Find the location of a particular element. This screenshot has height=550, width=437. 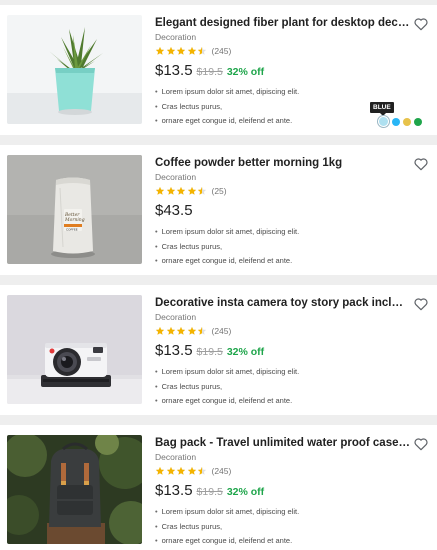

product-rating: (25) is located at coordinates (191, 191).